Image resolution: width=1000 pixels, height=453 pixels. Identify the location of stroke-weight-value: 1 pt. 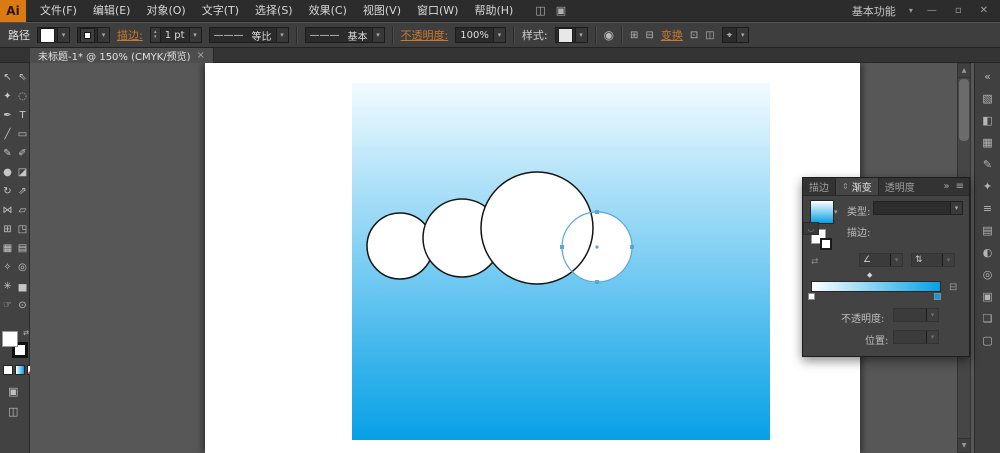
(175, 35).